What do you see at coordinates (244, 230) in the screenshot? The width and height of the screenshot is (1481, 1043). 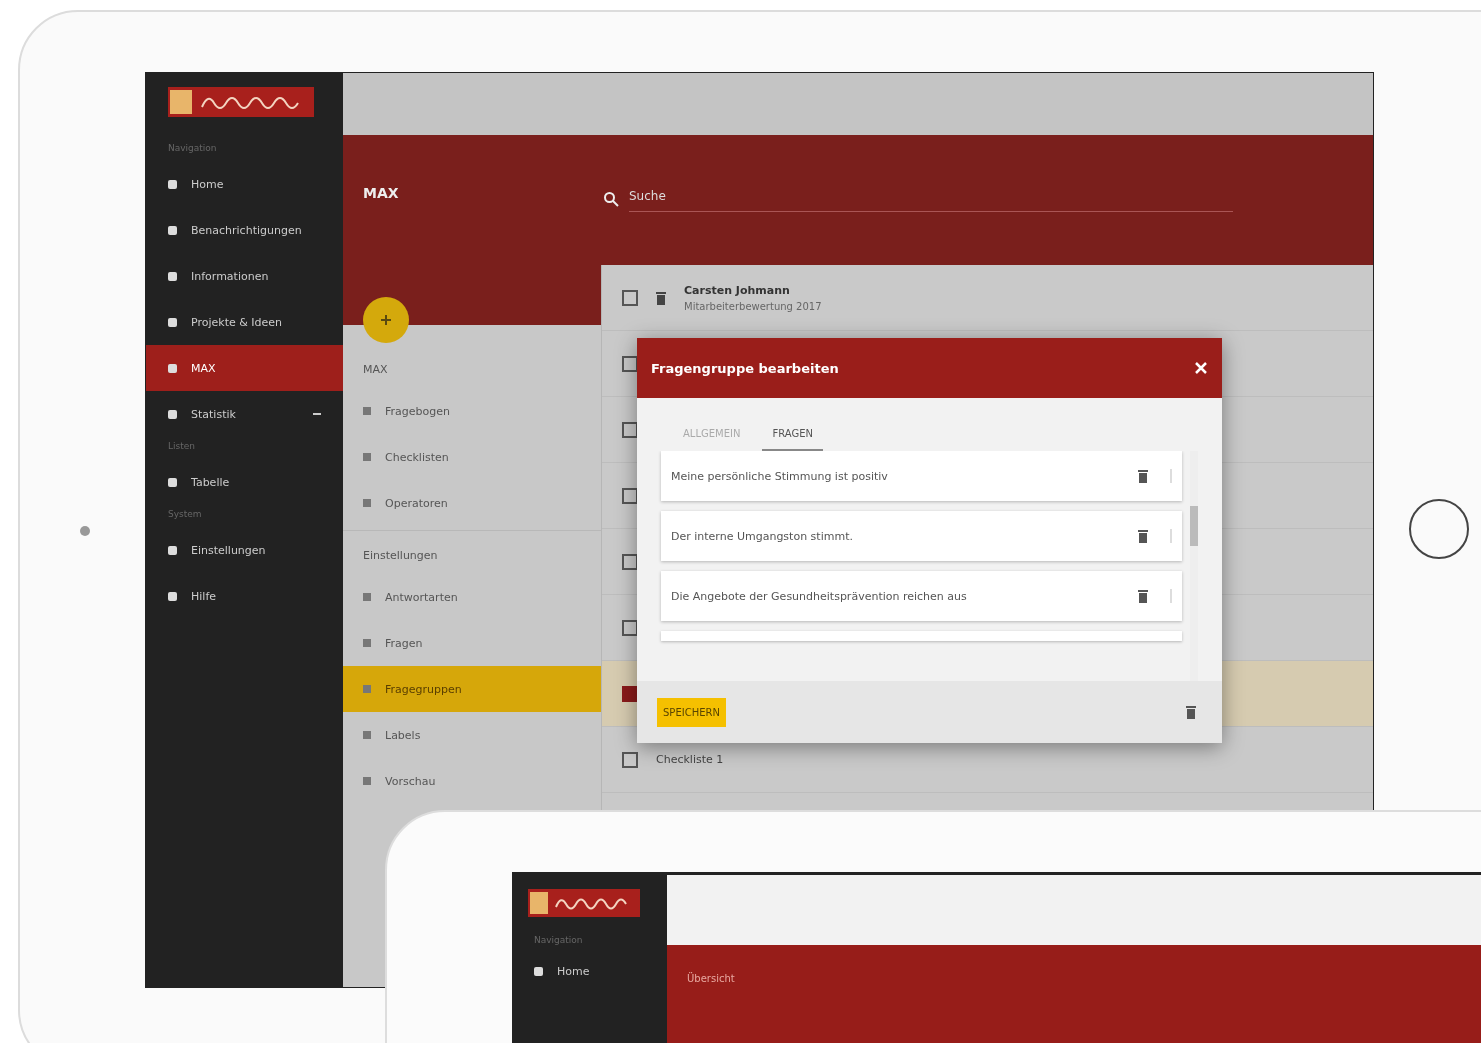 I see `sidebar-item: Benachrichtigungen` at bounding box center [244, 230].